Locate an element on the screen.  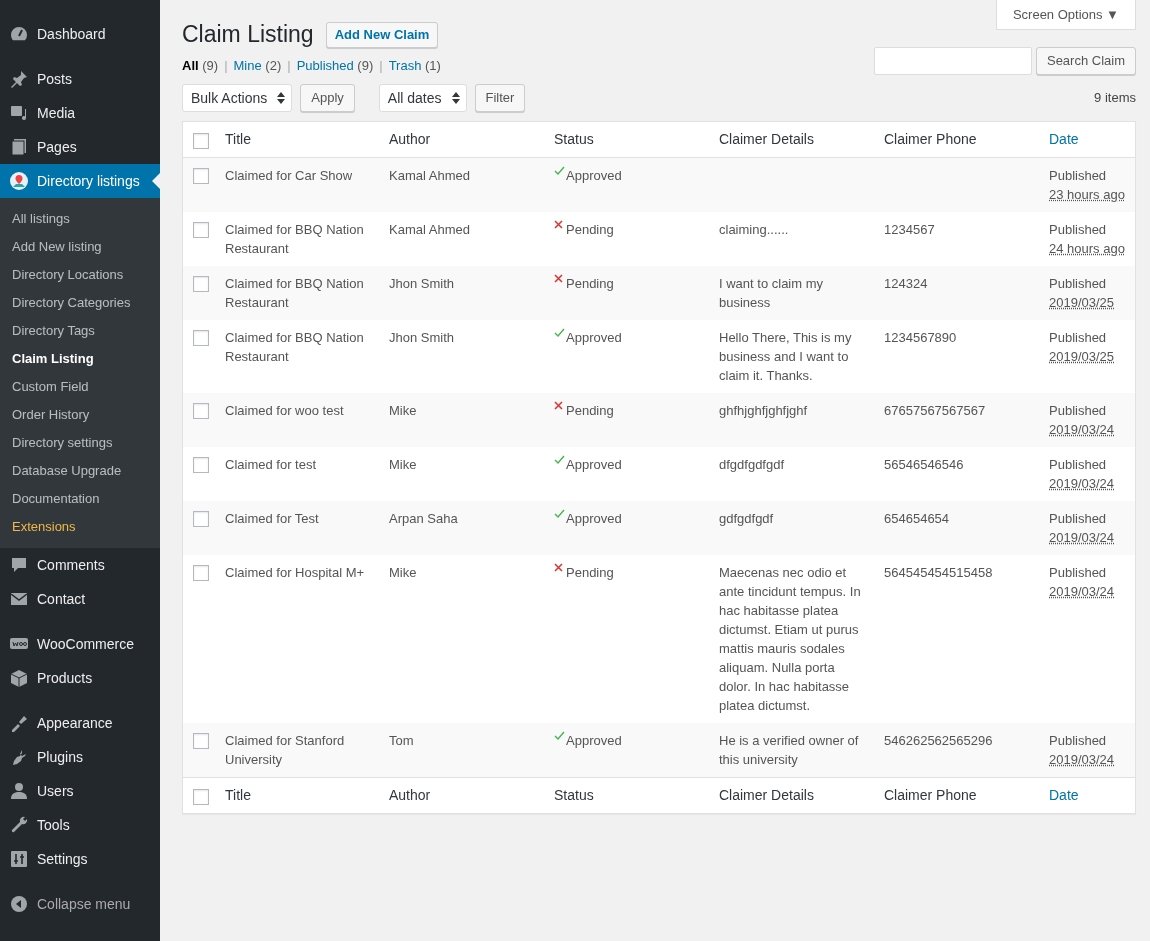
table-cell-text: 1234567890 is located at coordinates (920, 338).